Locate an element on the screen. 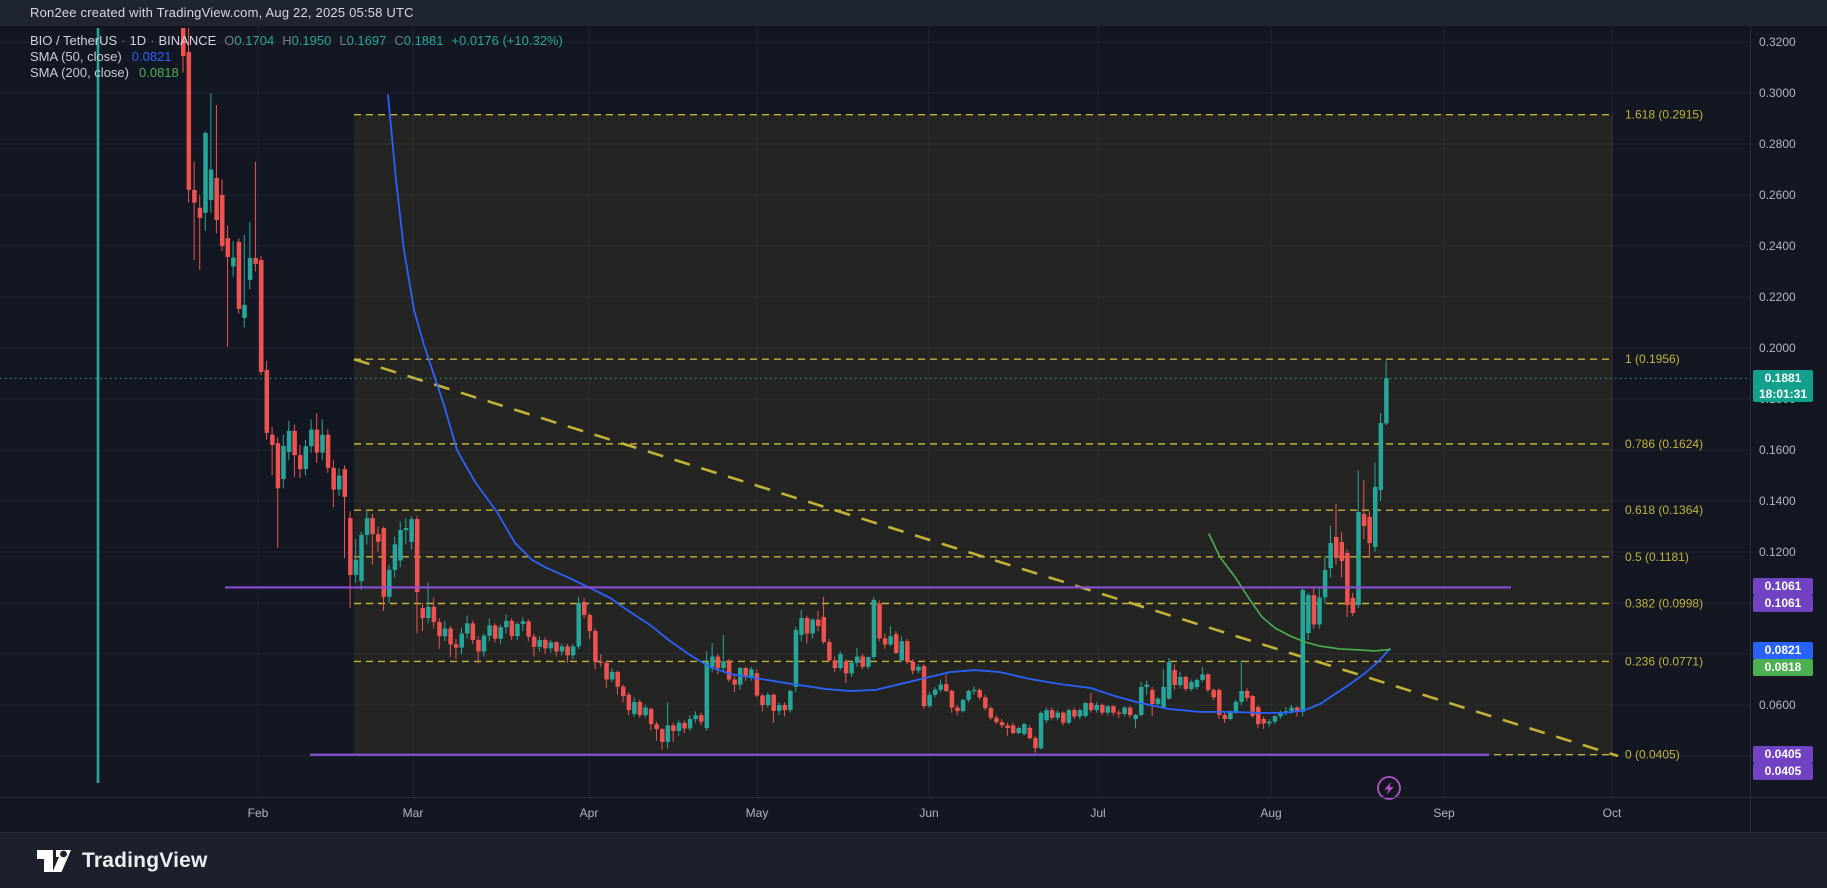 This screenshot has height=888, width=1827. tradingview-logo: TradingView is located at coordinates (122, 861).